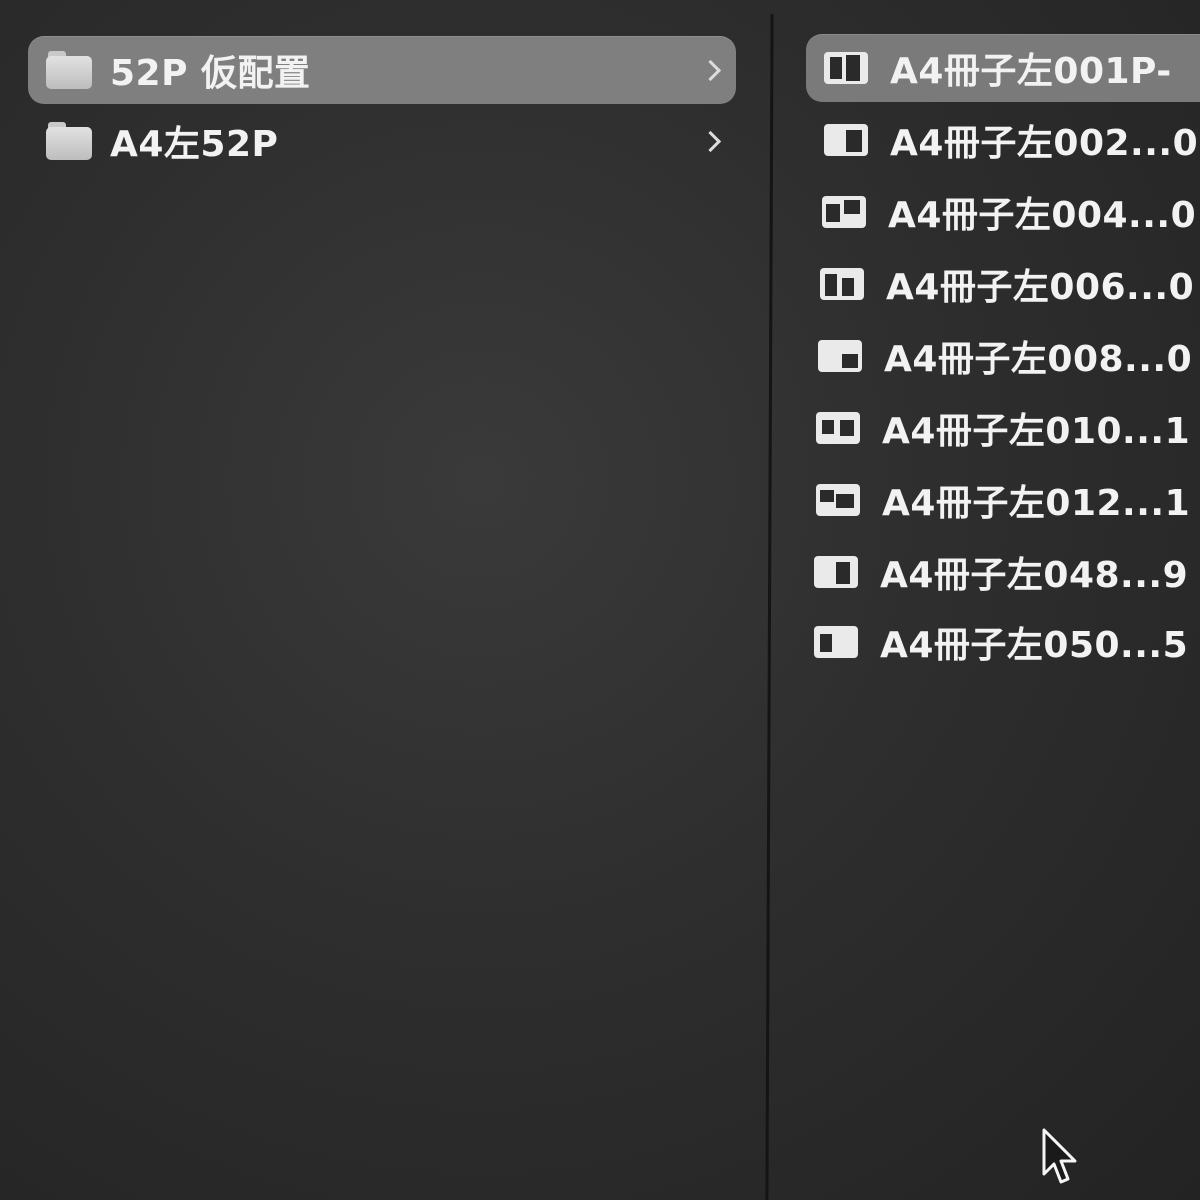 Image resolution: width=1200 pixels, height=1200 pixels. What do you see at coordinates (1031, 71) in the screenshot?
I see `file-label: A4冊子左001P-` at bounding box center [1031, 71].